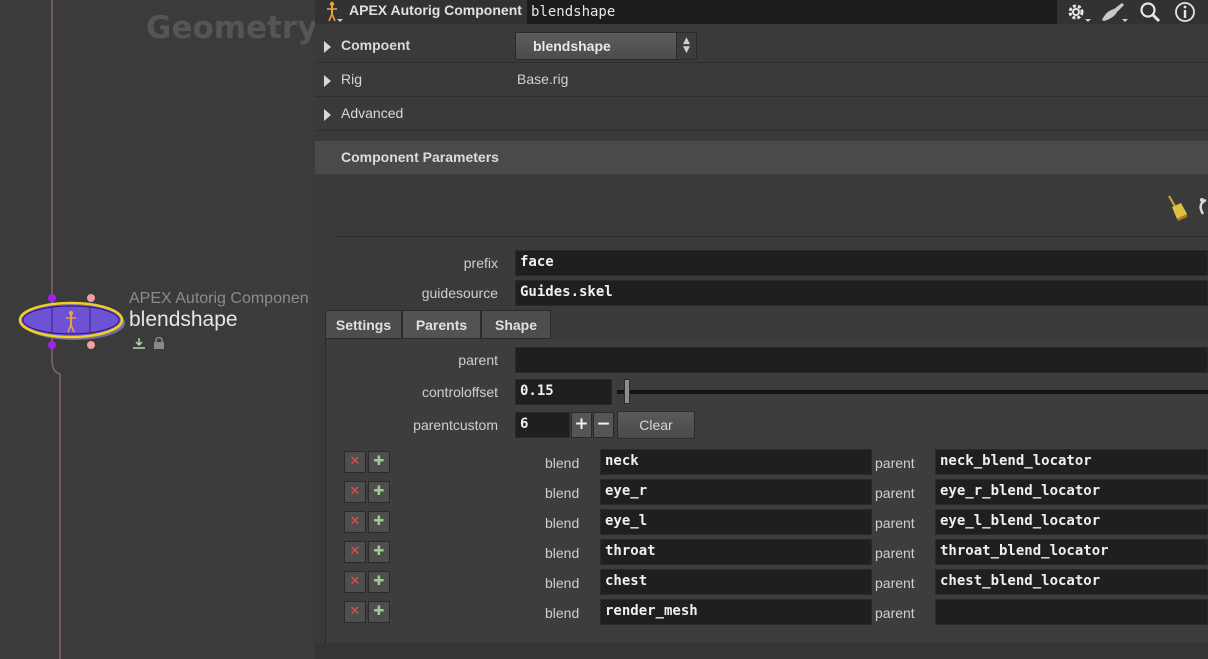  I want to click on folder-rig: Rig Base.rig, so click(761, 80).